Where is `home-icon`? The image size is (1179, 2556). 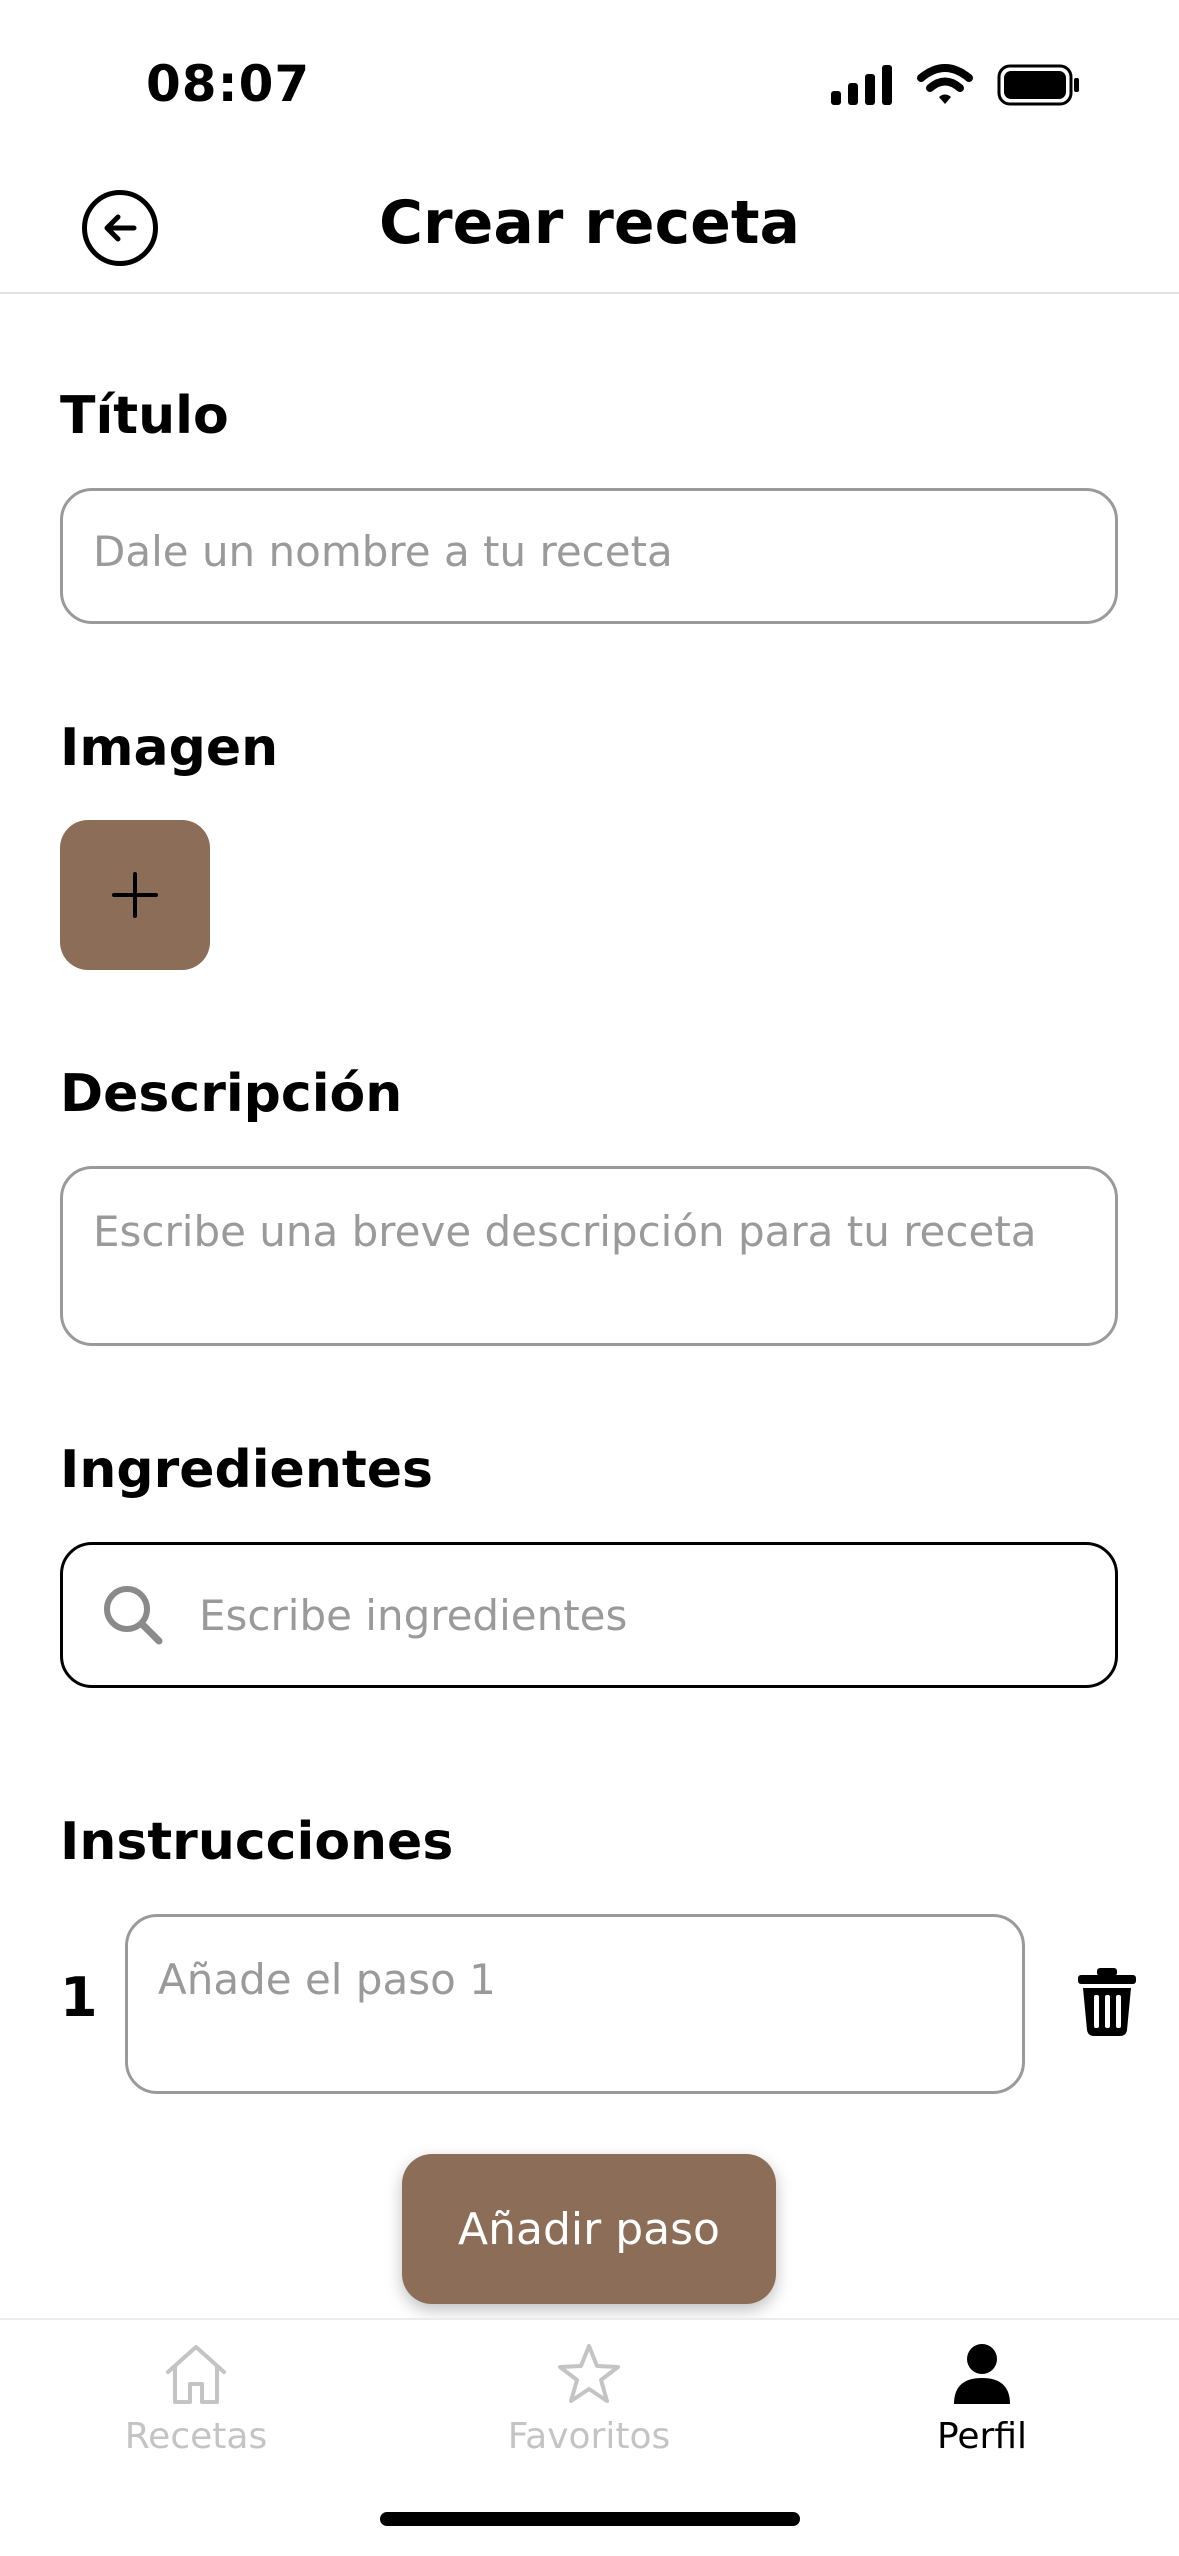 home-icon is located at coordinates (196, 2374).